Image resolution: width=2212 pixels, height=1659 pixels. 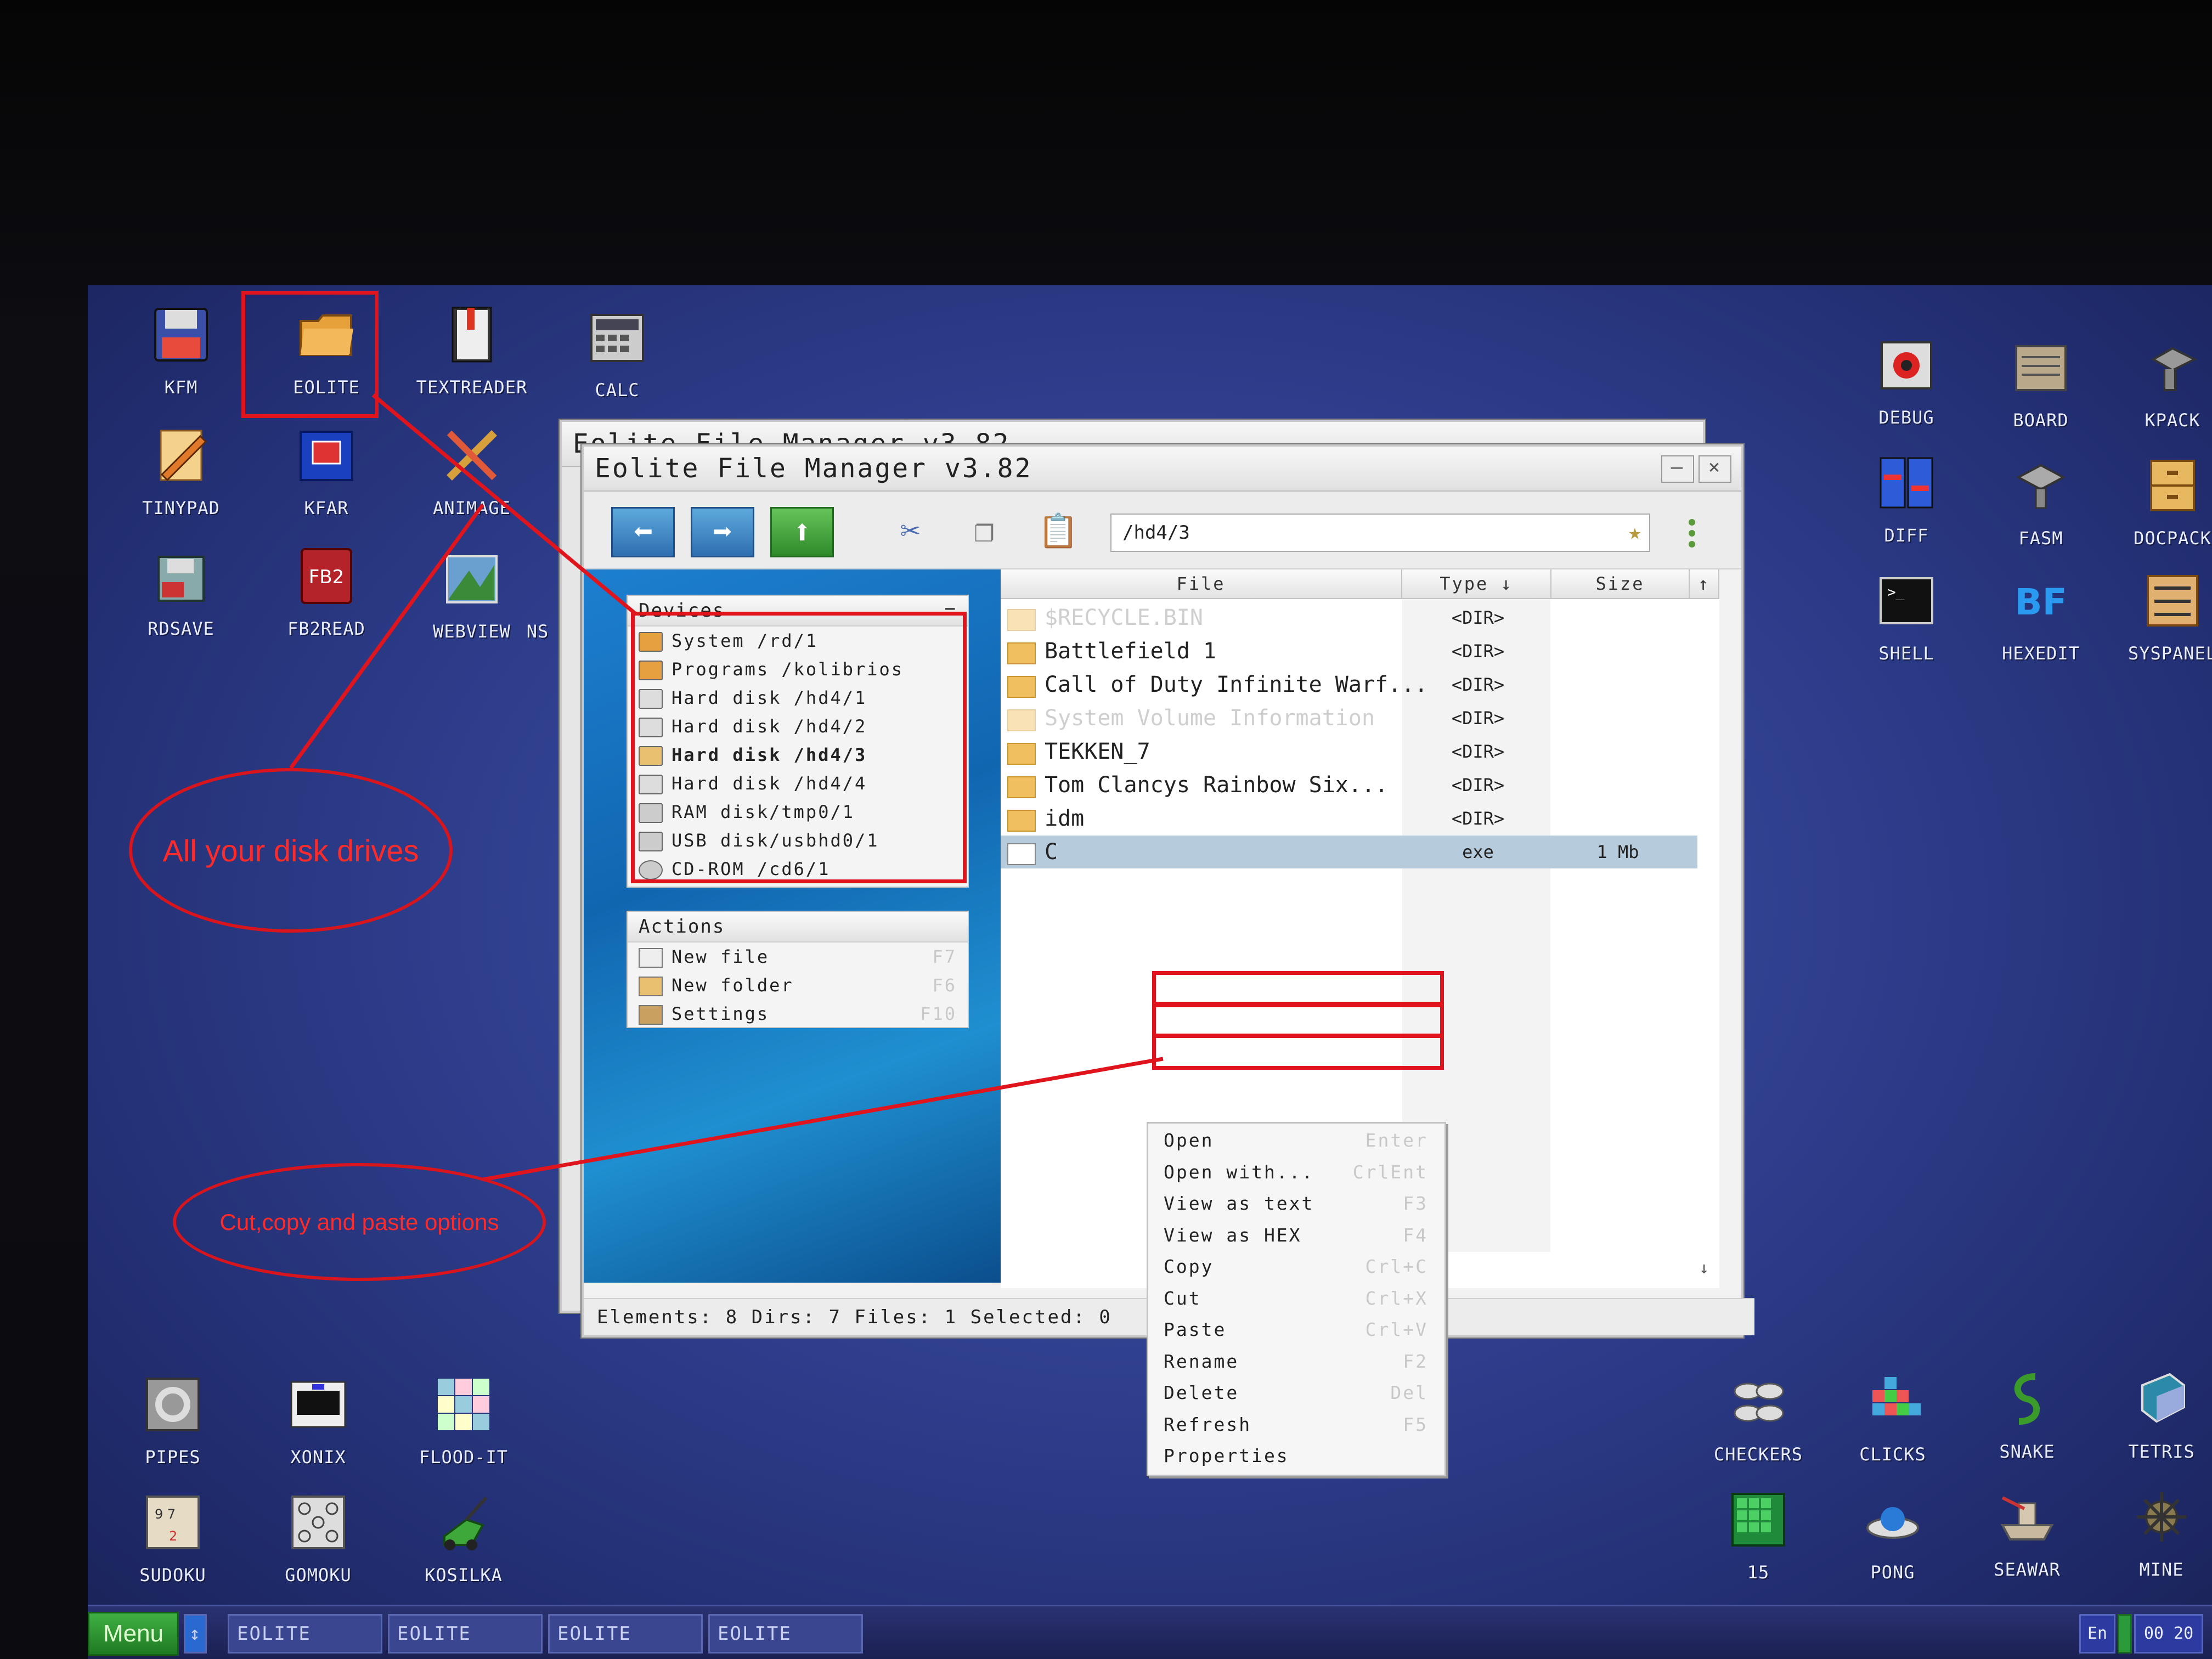 I want to click on file-row: System Volume Information <DIR>, so click(x=1349, y=718).